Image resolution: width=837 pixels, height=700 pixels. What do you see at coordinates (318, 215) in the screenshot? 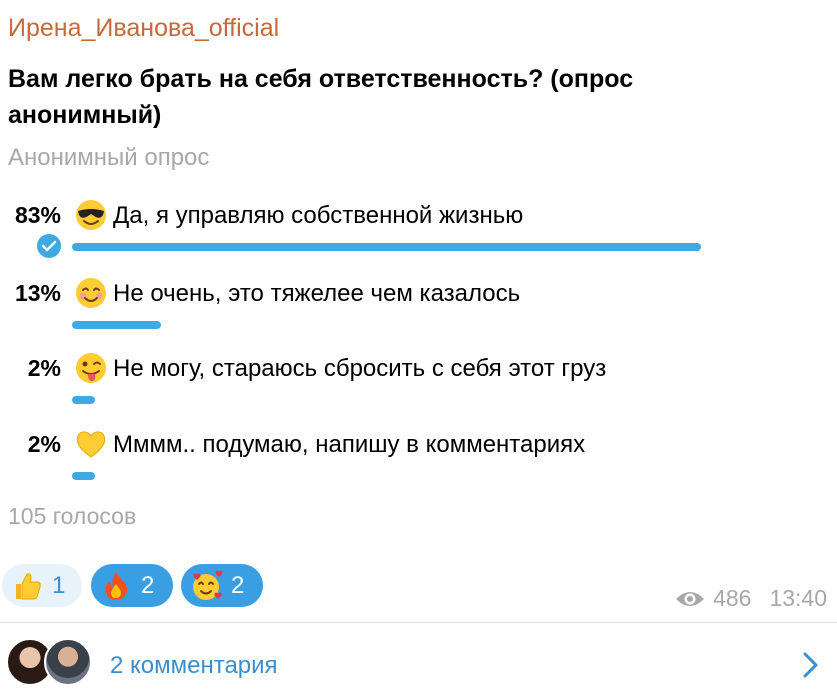
I see `option-text: Да, я управляю собственной жизнью` at bounding box center [318, 215].